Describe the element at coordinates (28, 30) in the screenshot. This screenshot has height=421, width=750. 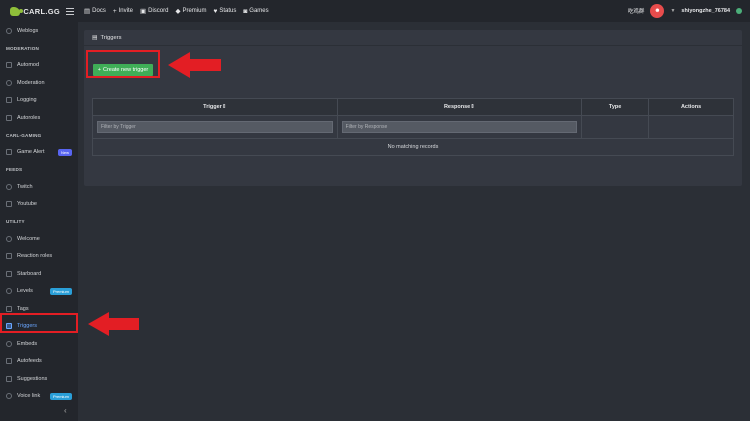
I see `sidebar-item-label: Weblogs` at that location.